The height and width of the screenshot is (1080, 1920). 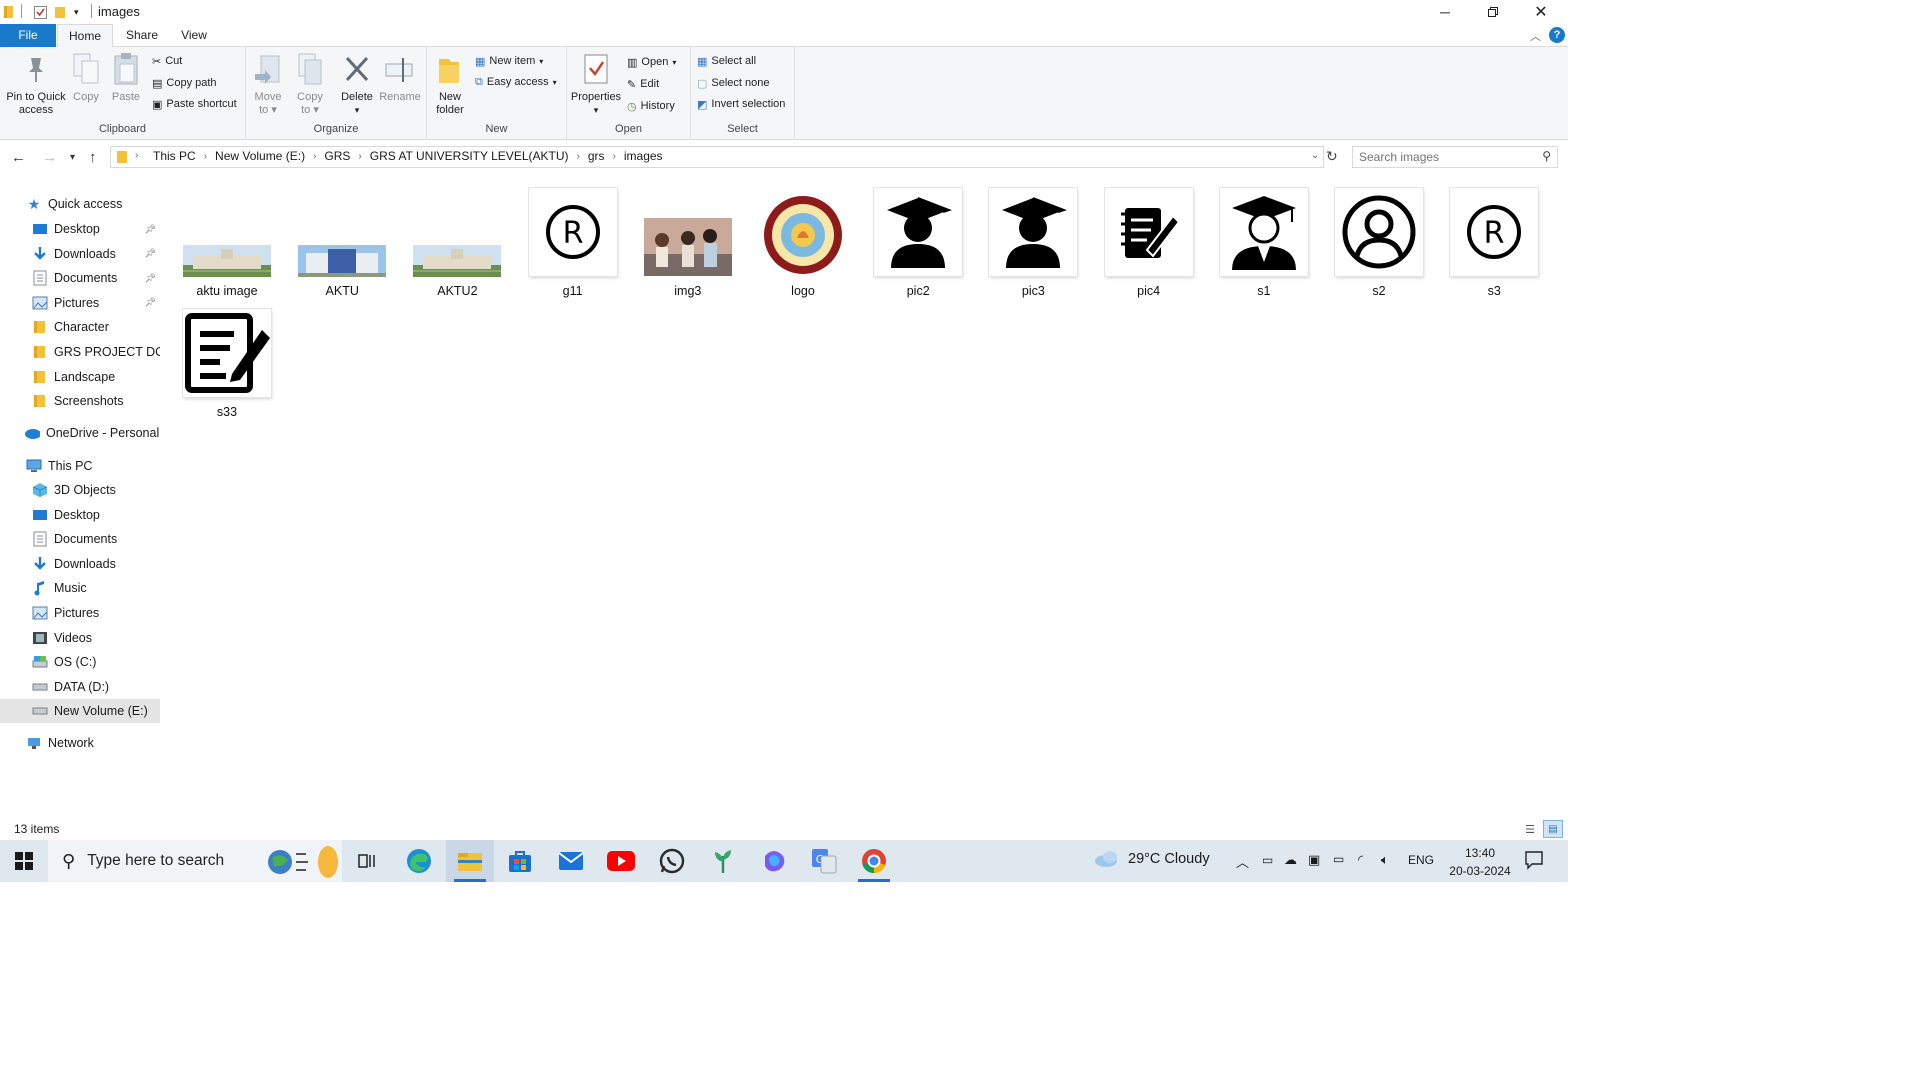 I want to click on nav-pc-data-d: DATA (D:), so click(x=80, y=687).